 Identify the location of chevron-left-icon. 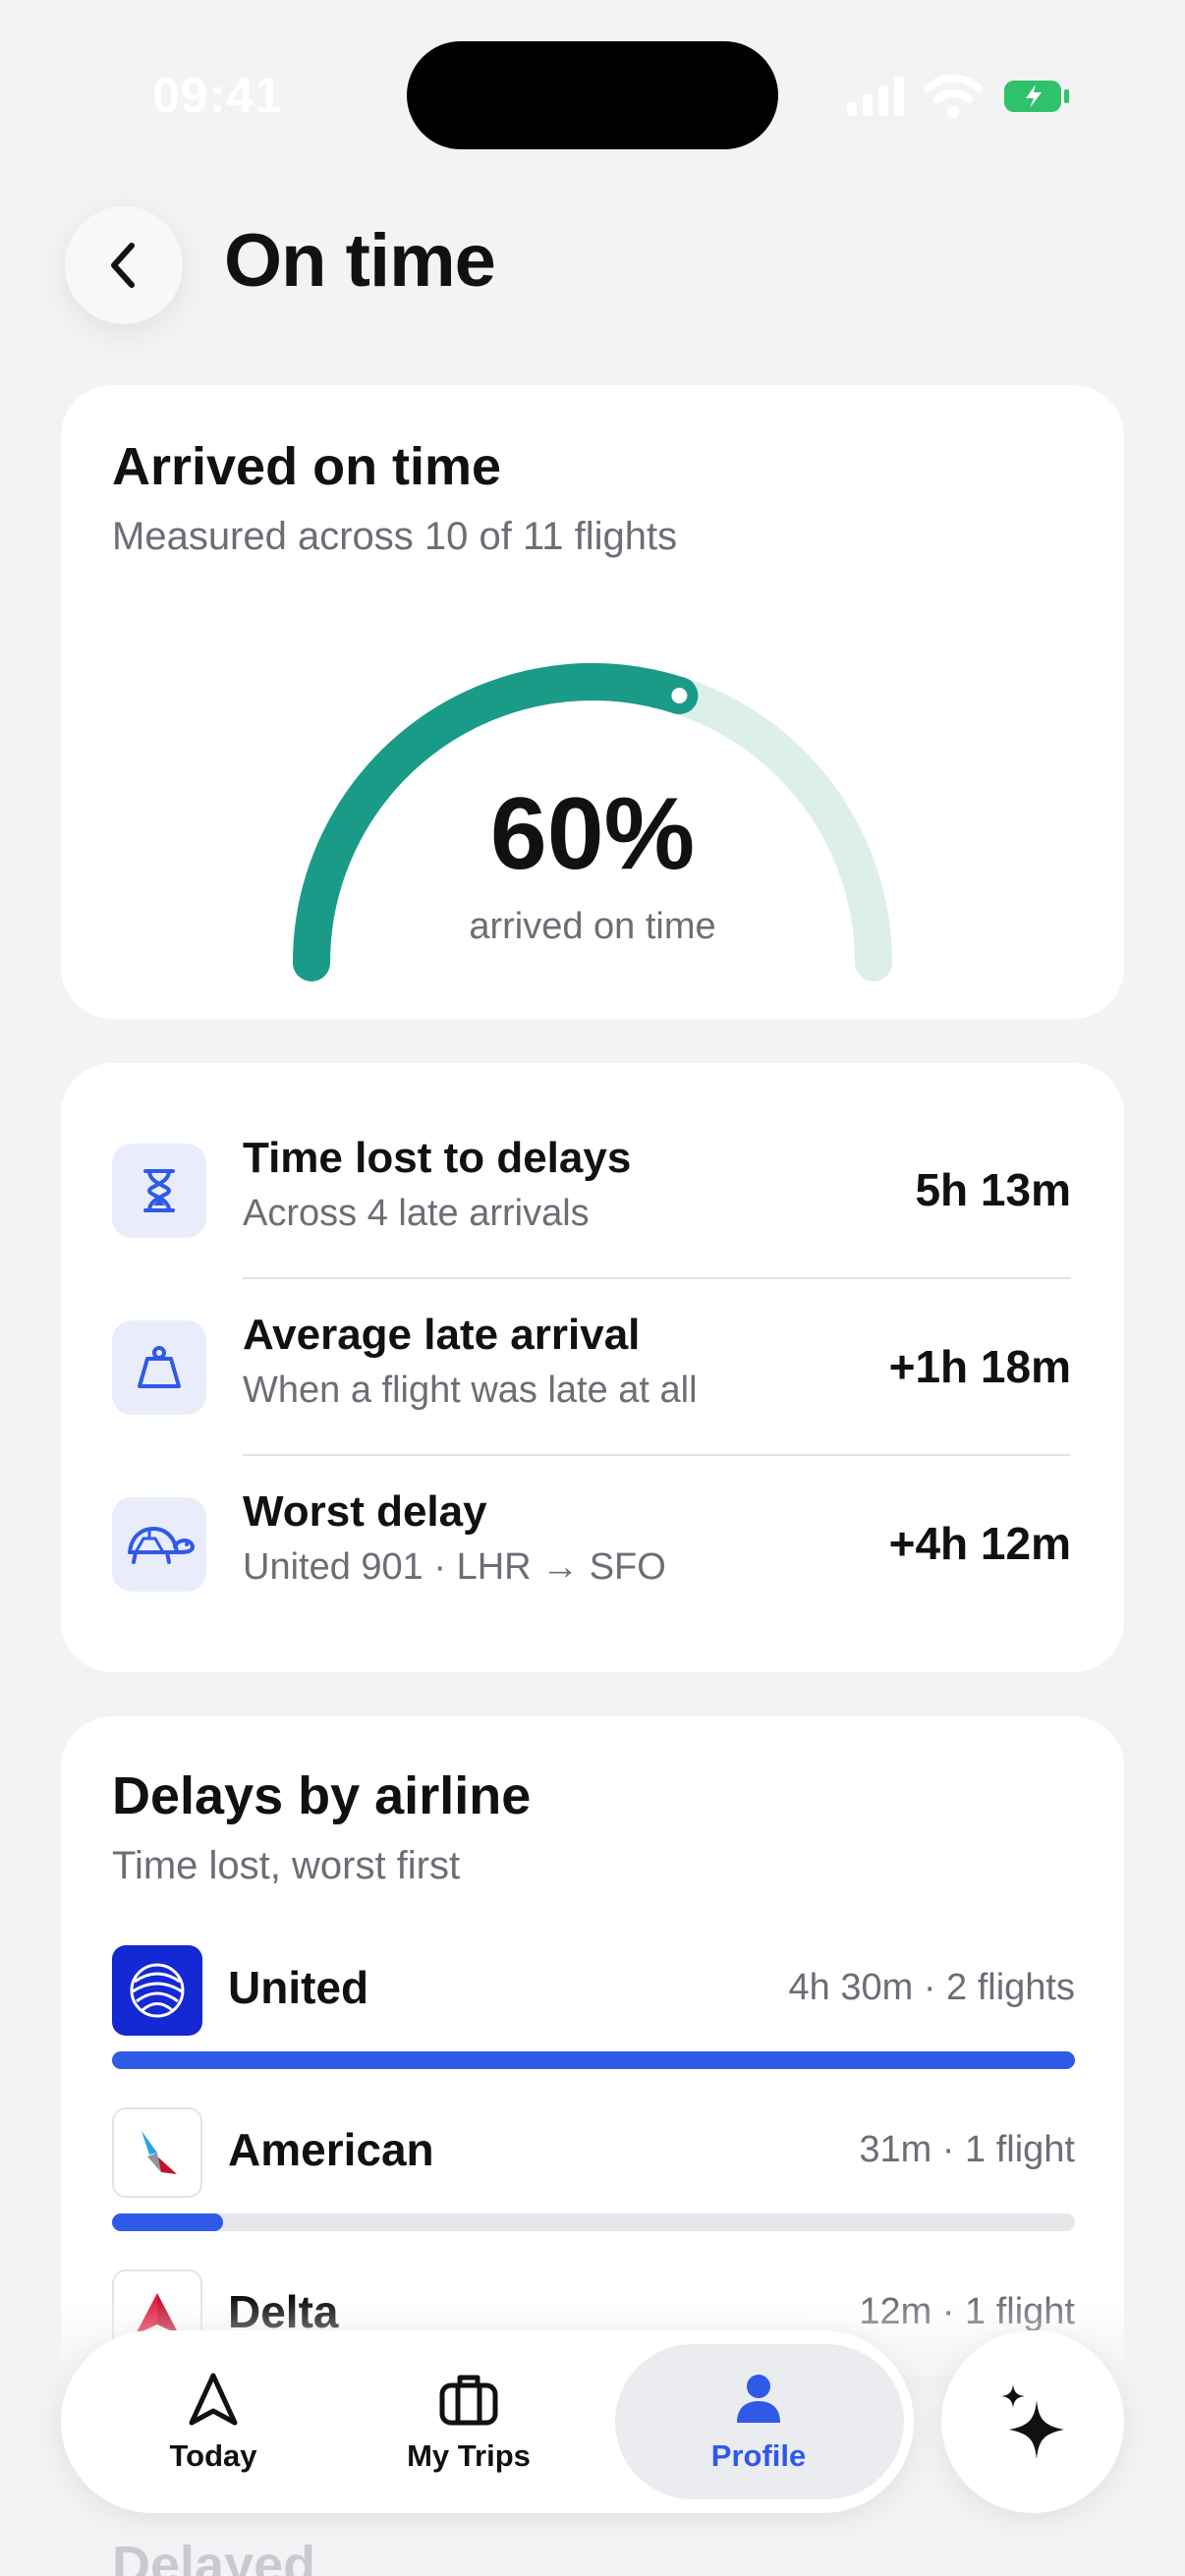
(123, 265).